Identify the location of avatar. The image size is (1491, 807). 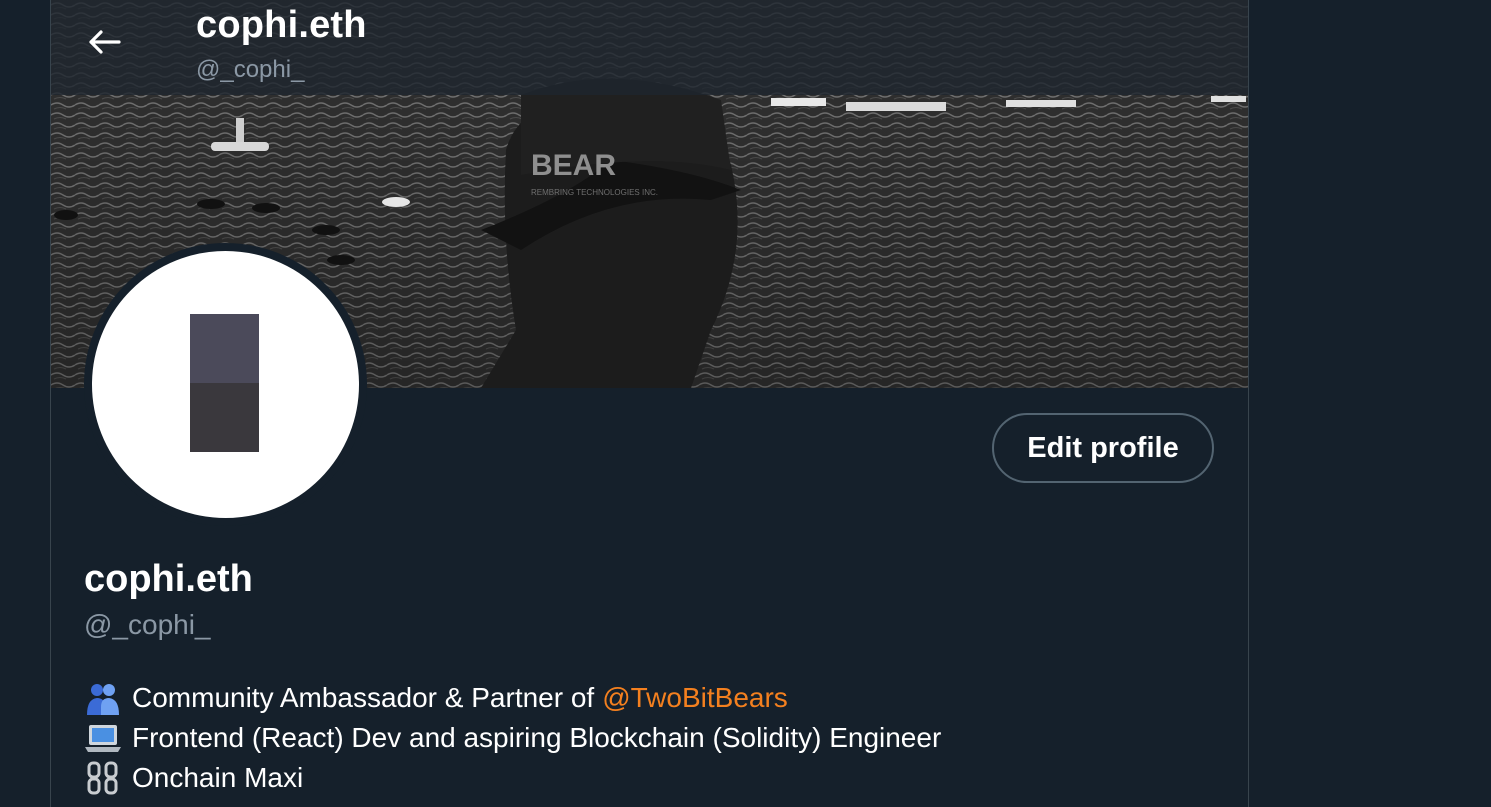
(225, 384).